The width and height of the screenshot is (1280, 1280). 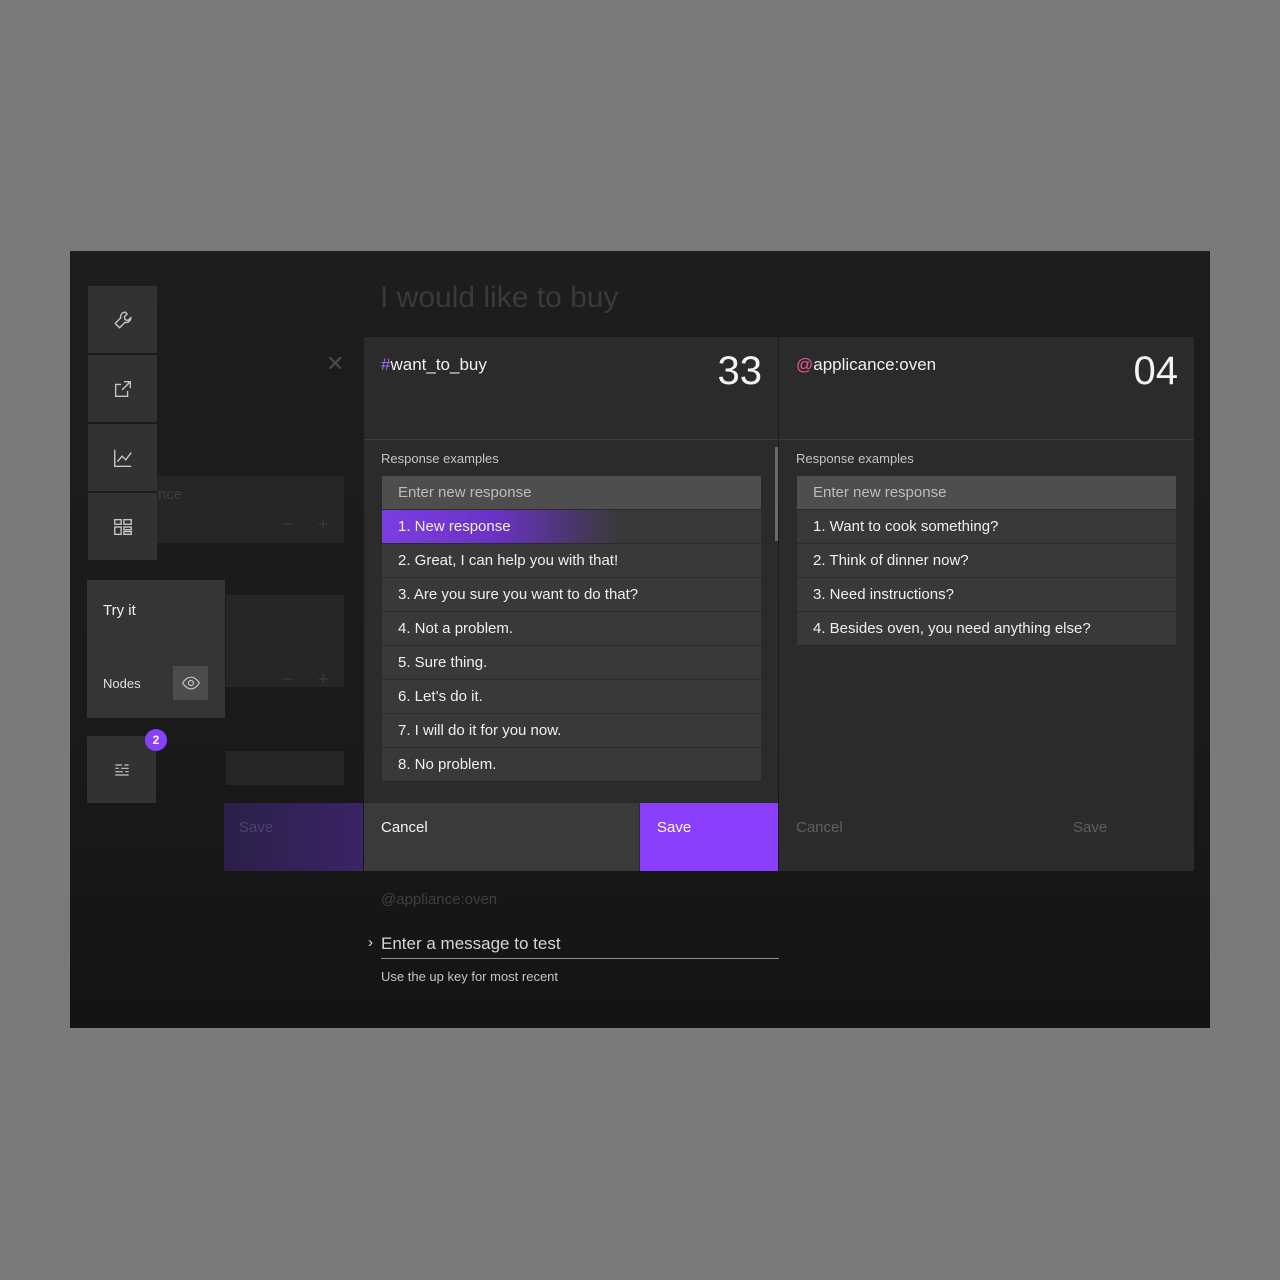 What do you see at coordinates (499, 297) in the screenshot?
I see `background-title: I would like to buy` at bounding box center [499, 297].